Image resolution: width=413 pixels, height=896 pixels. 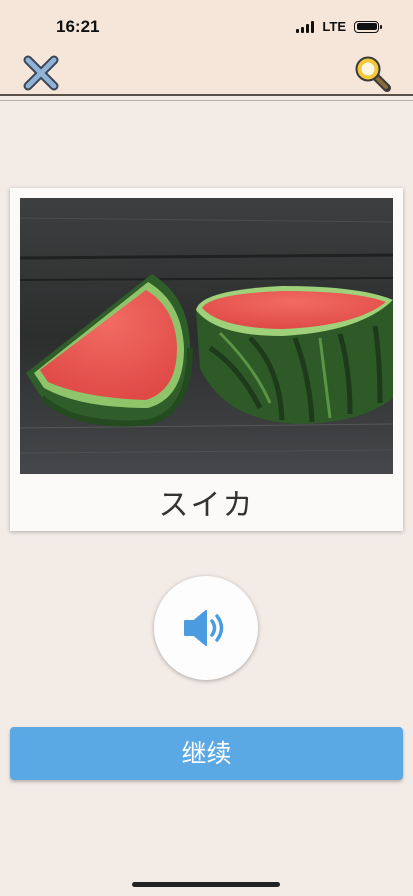 I want to click on search-button, so click(x=372, y=73).